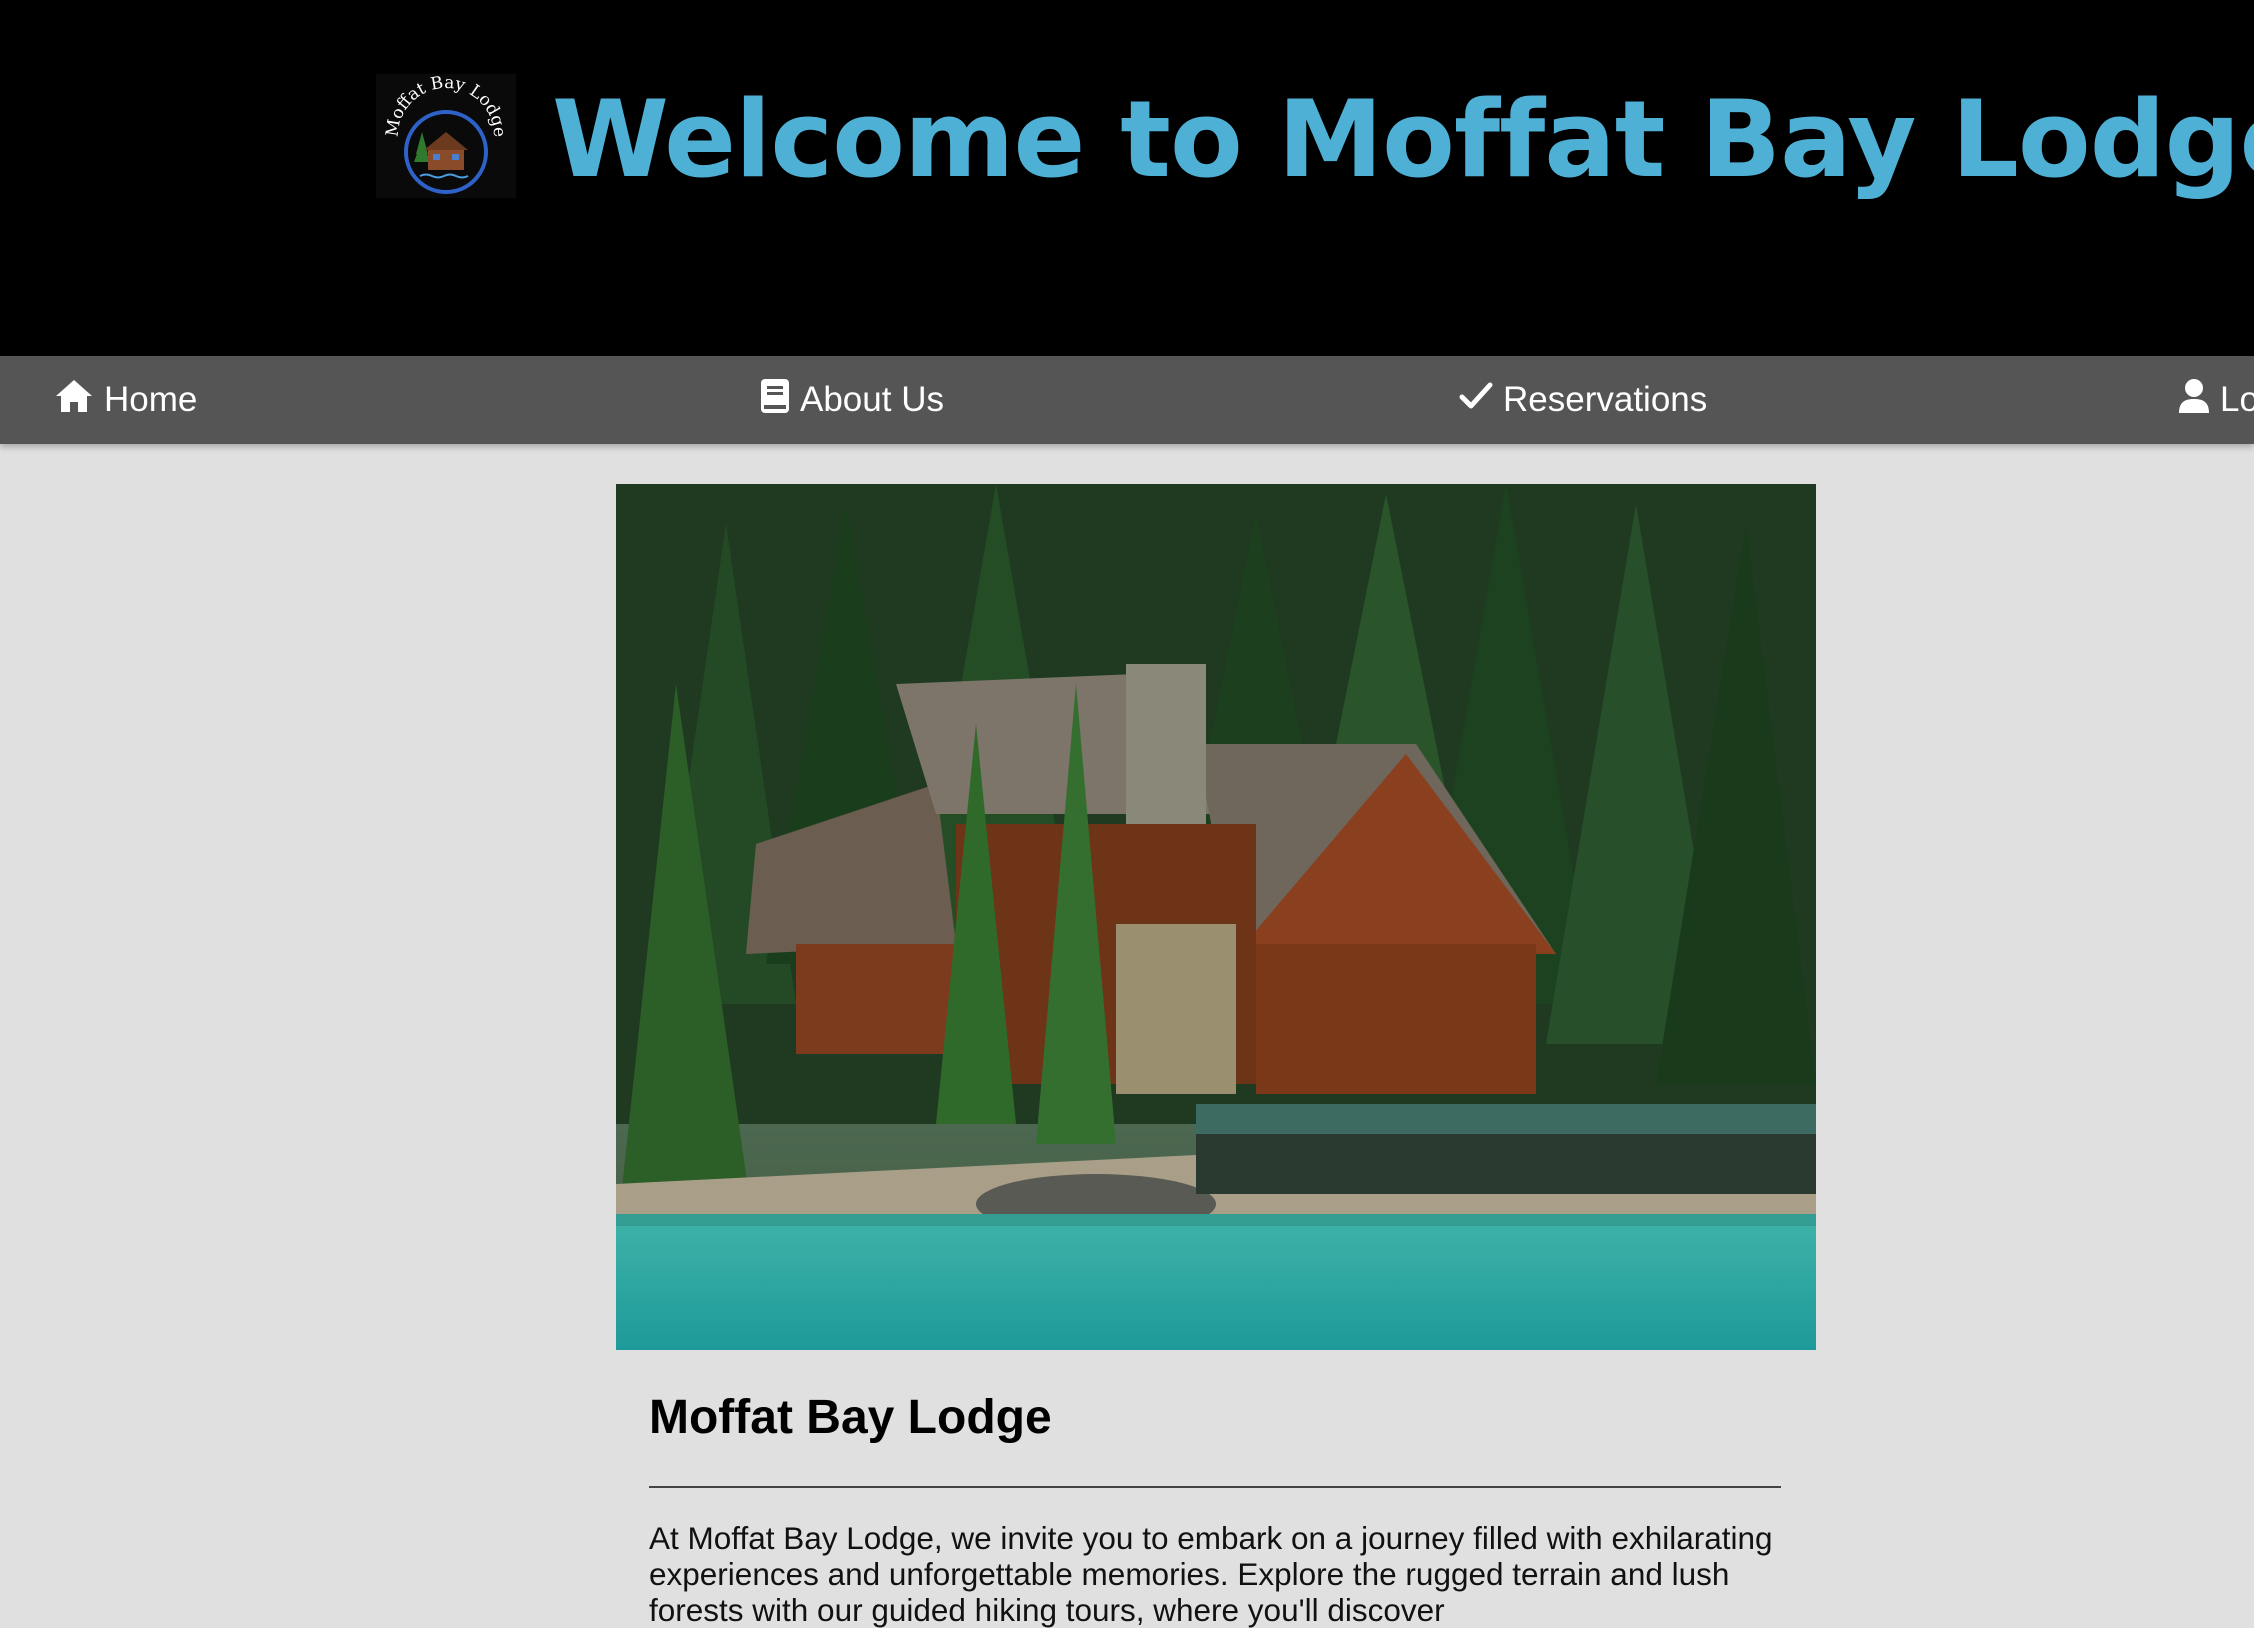  I want to click on nav-about-link: About Us, so click(852, 400).